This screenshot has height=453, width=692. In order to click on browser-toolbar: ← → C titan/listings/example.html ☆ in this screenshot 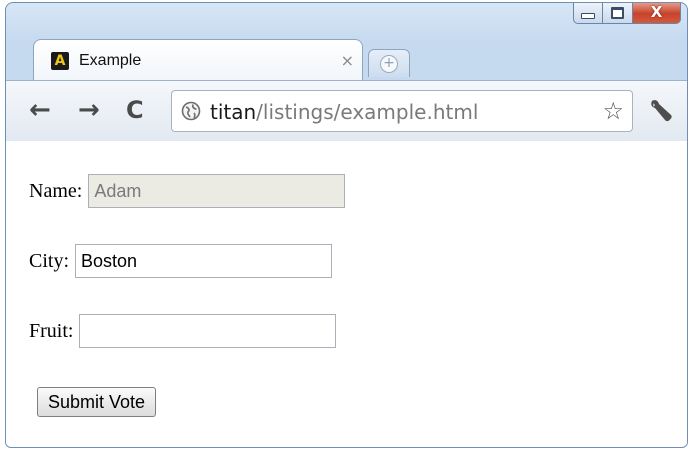, I will do `click(346, 111)`.